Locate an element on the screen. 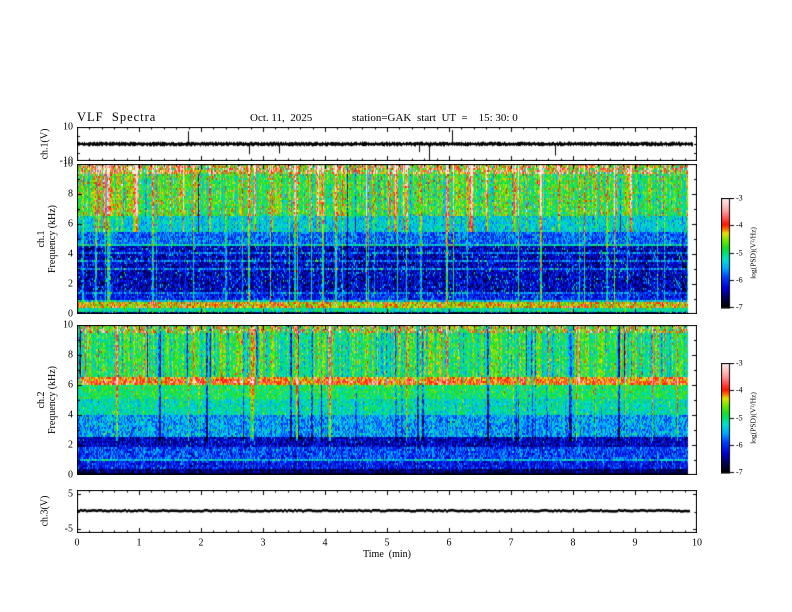 This screenshot has height=612, width=792. colorbar-ch1 is located at coordinates (728, 253).